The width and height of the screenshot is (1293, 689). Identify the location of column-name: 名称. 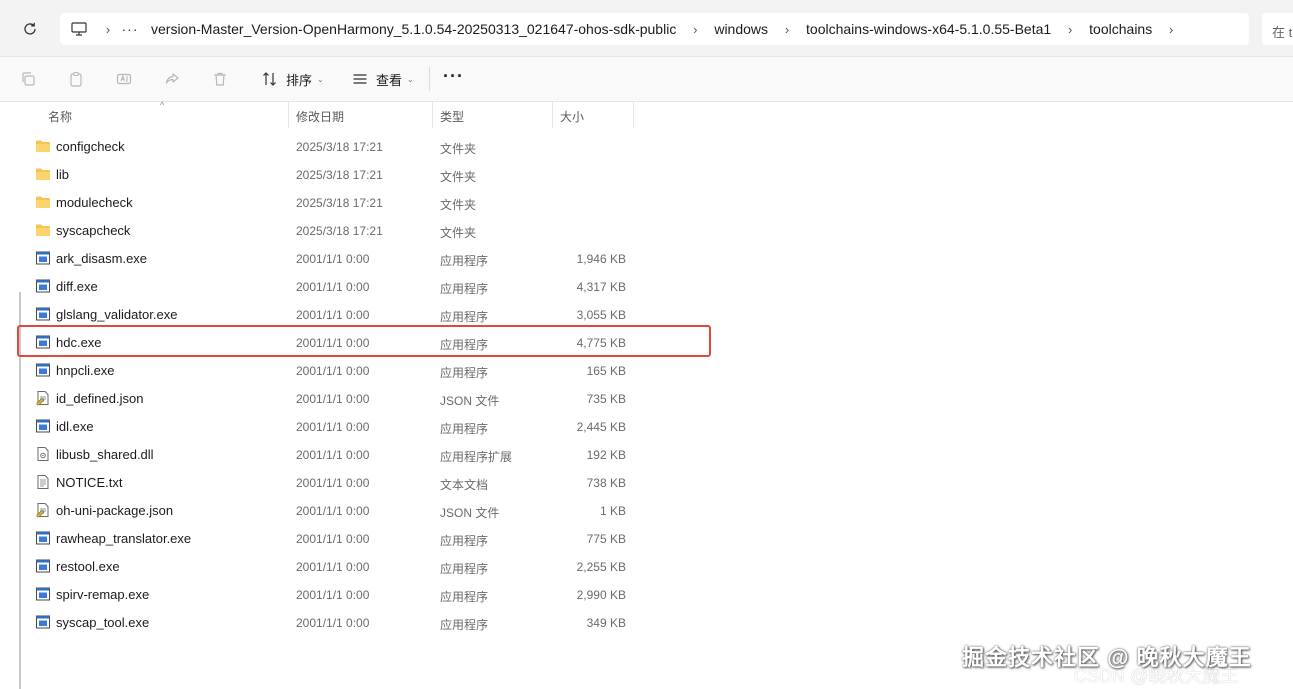
(151, 115).